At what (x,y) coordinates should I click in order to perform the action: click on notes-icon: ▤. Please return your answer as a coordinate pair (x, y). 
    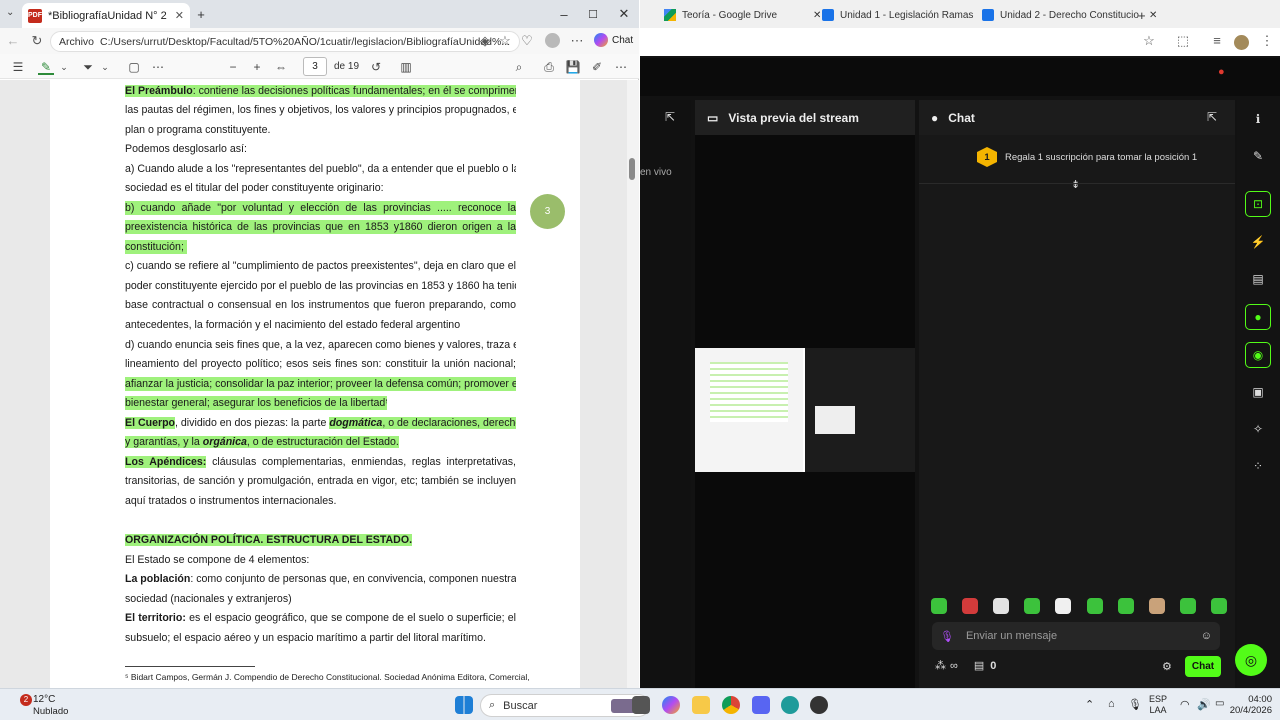
    Looking at the image, I should click on (1258, 279).